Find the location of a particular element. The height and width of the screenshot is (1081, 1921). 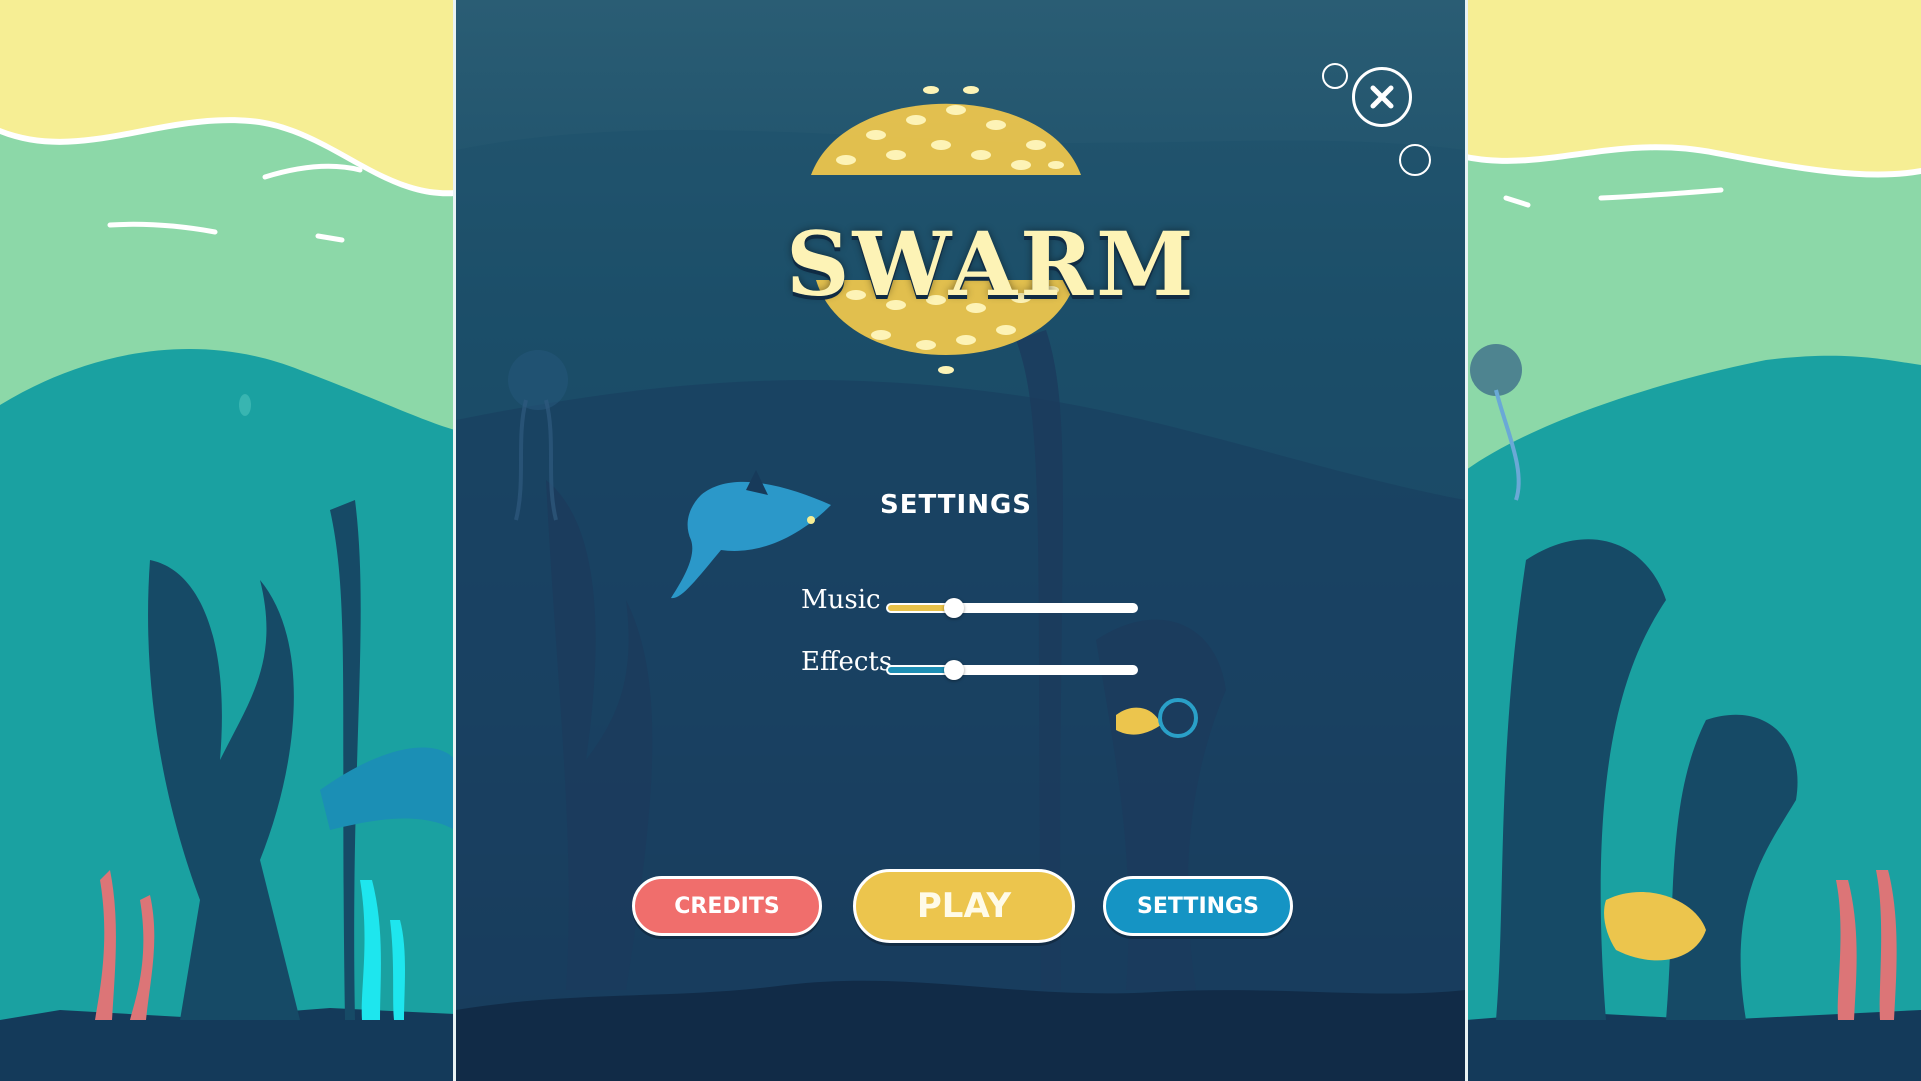

music-slider-thumb is located at coordinates (954, 608).